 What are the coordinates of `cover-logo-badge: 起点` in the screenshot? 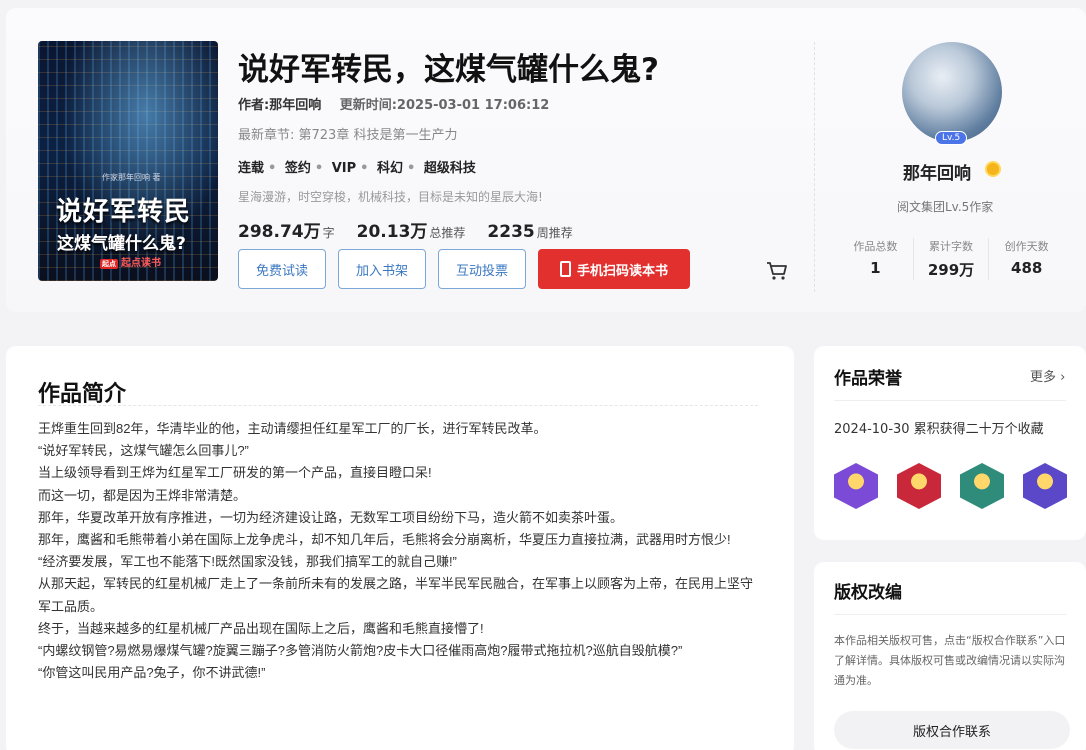 It's located at (109, 264).